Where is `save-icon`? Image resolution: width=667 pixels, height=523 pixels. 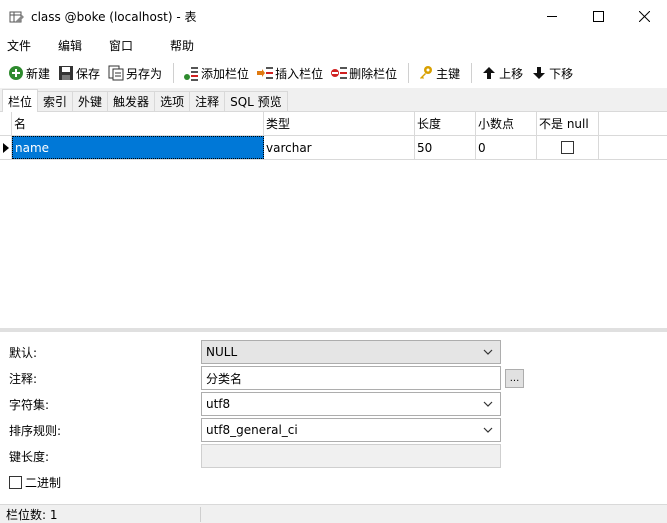 save-icon is located at coordinates (66, 73).